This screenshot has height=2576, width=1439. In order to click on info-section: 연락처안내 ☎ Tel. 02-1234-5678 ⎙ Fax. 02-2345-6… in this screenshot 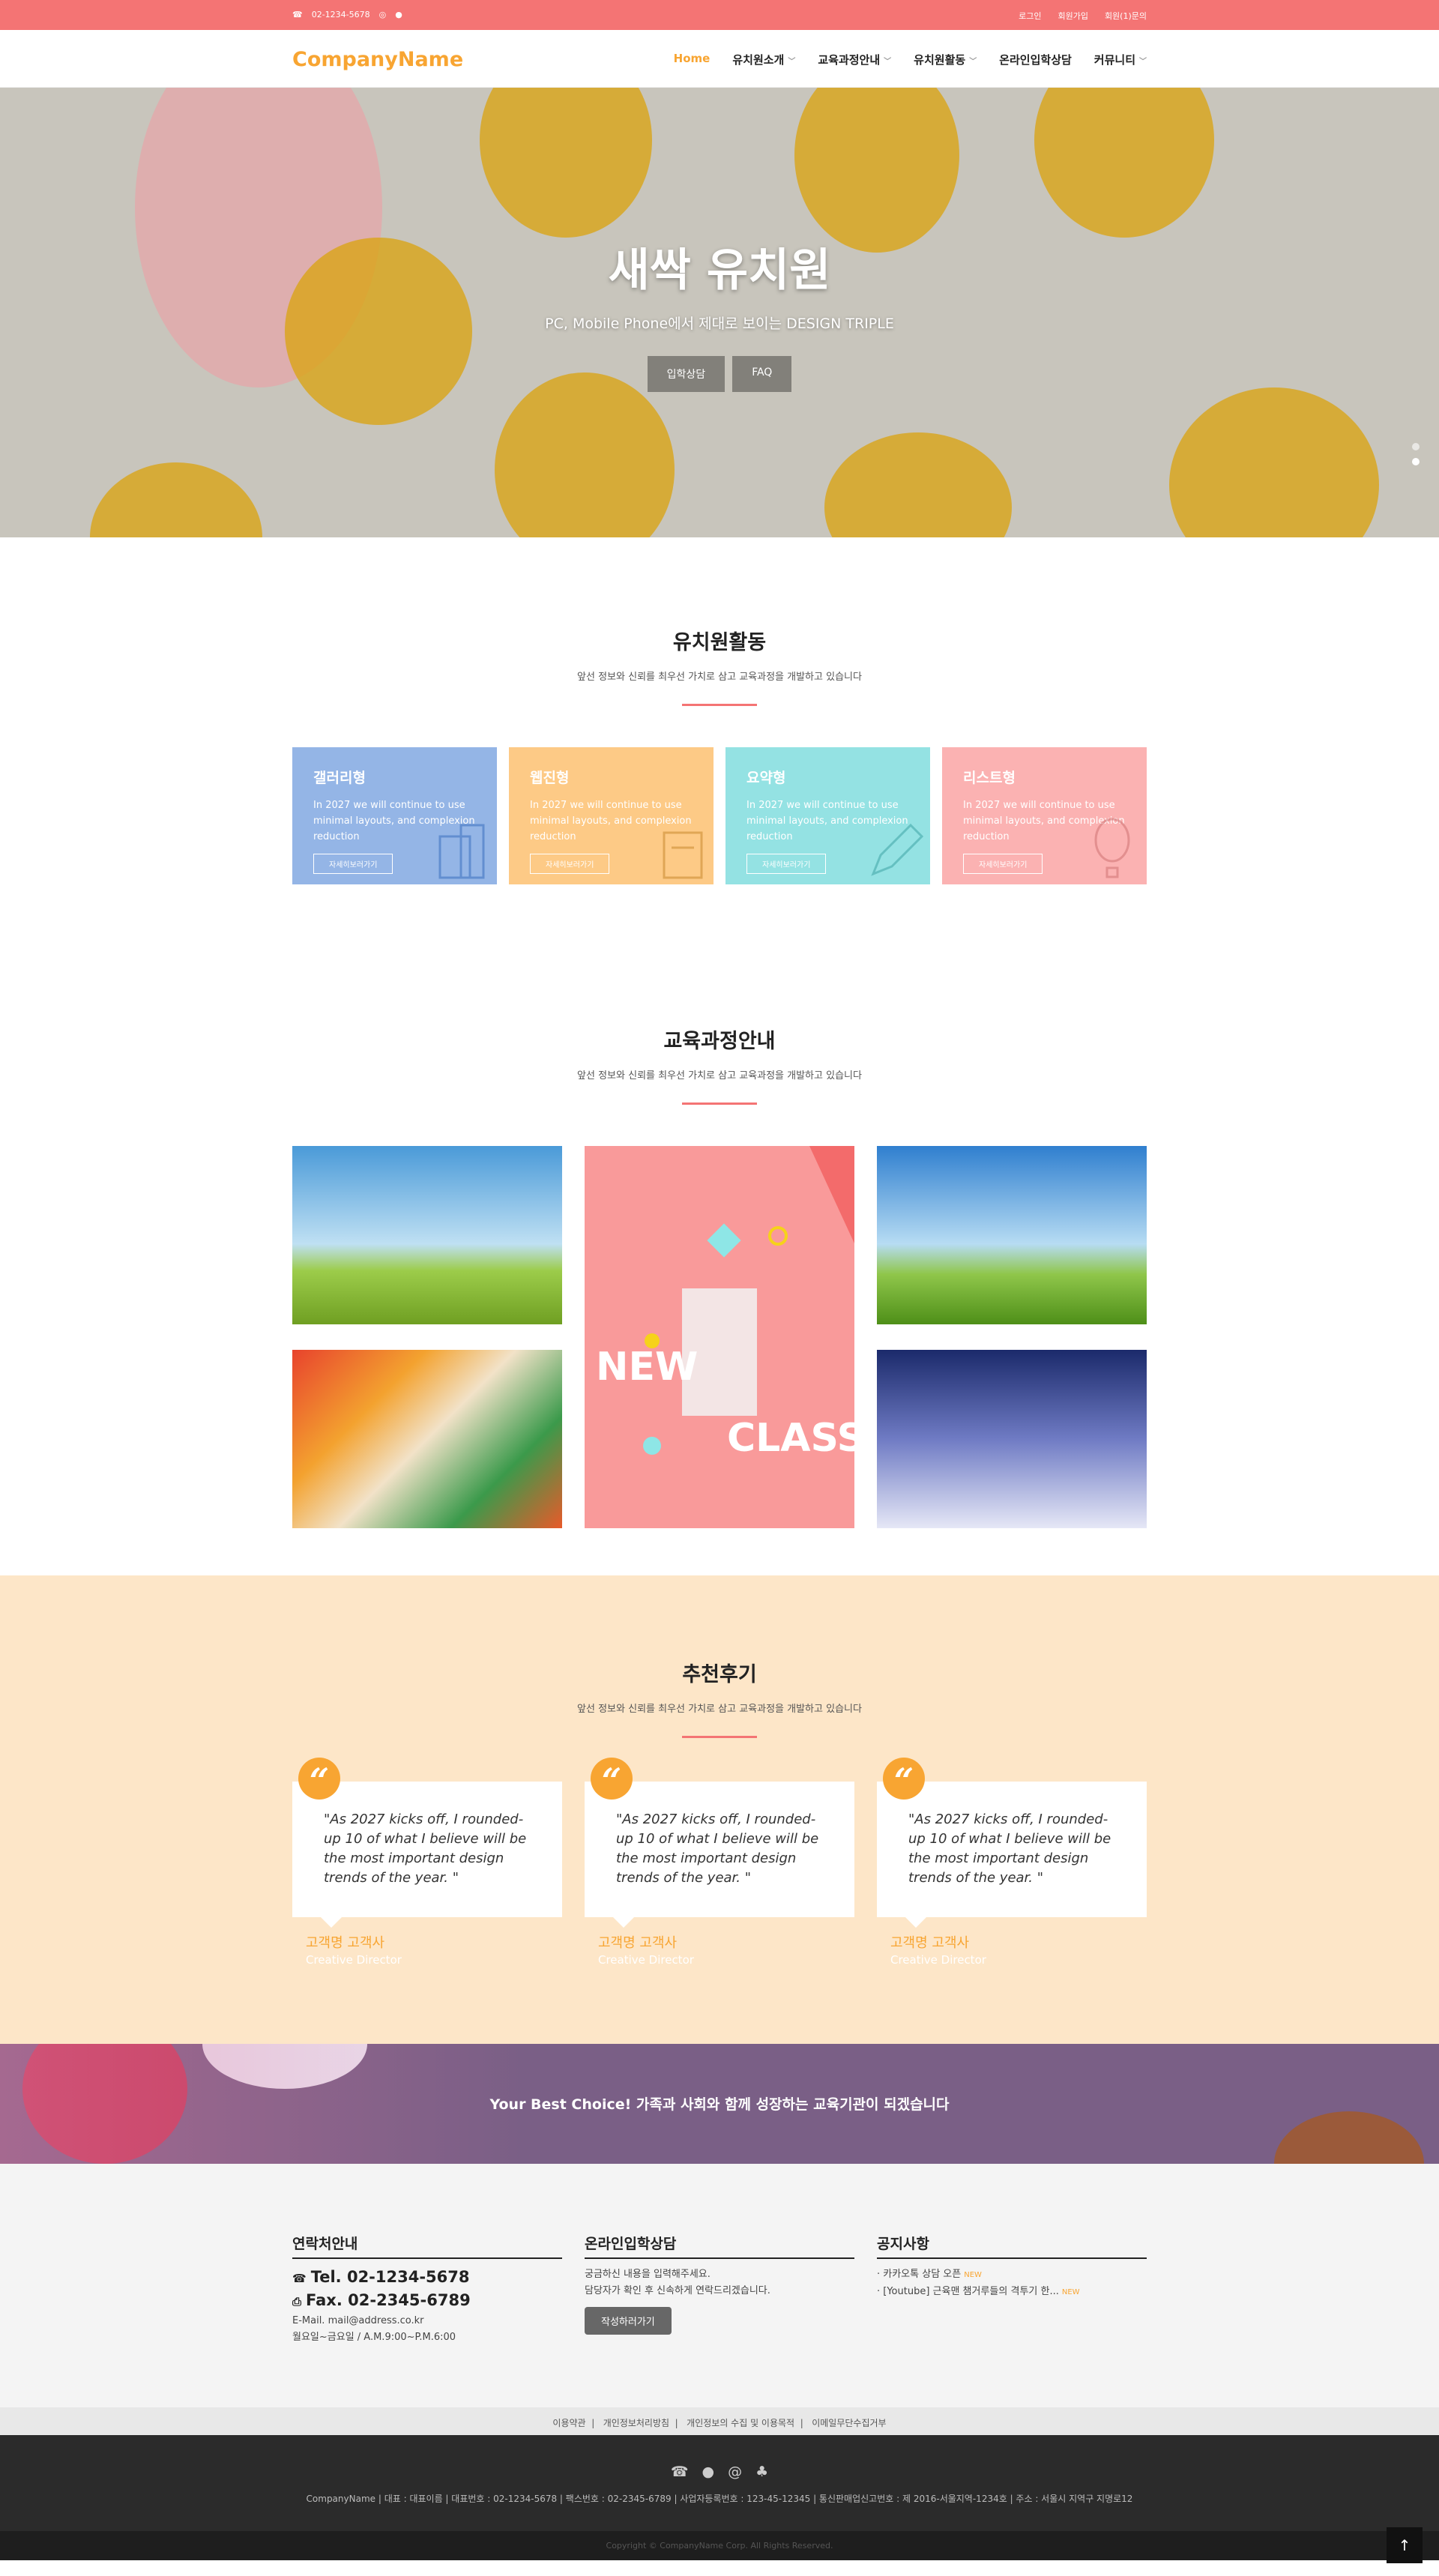, I will do `click(719, 2286)`.